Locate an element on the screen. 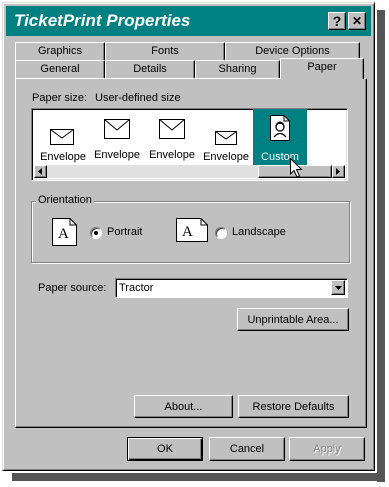 The image size is (389, 487). window-shadow-right is located at coordinates (381, 246).